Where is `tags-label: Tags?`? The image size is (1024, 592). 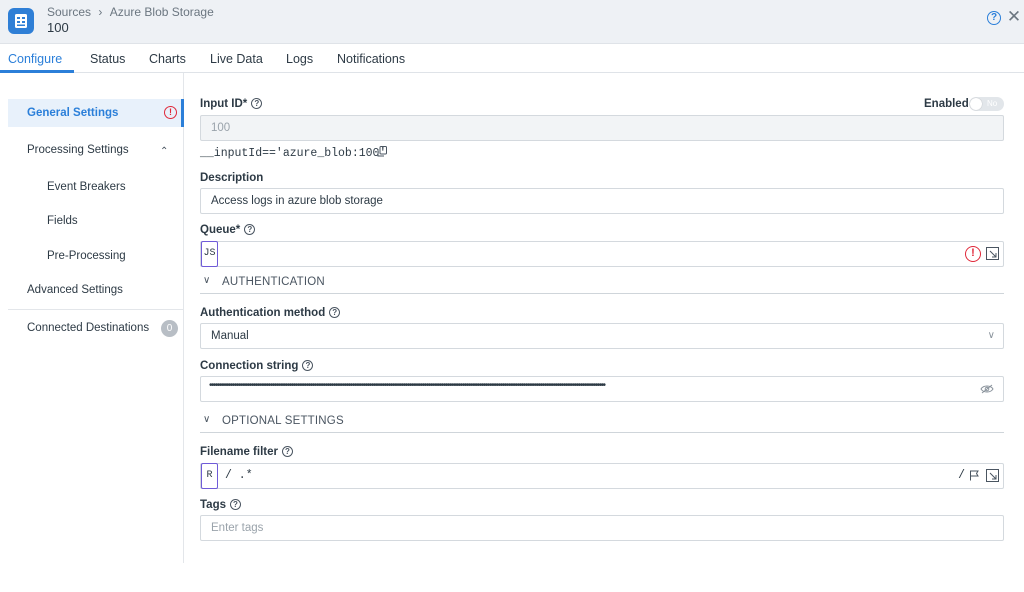 tags-label: Tags? is located at coordinates (220, 505).